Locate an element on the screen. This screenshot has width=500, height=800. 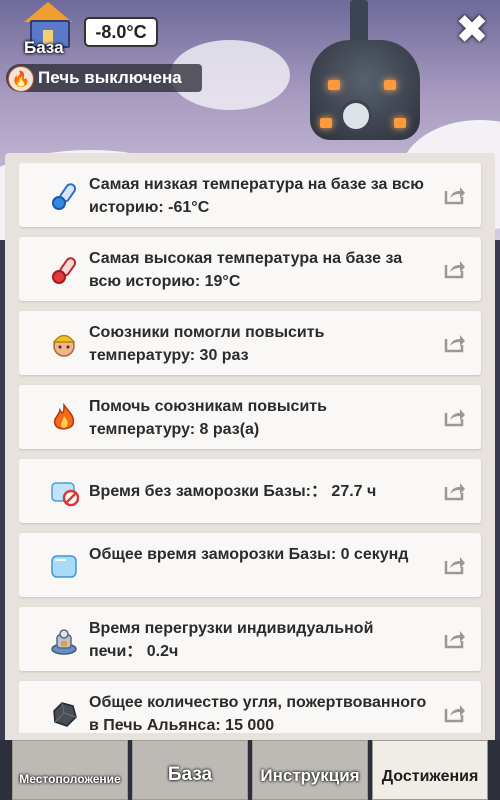
tab-achievements: Достижения is located at coordinates (430, 770).